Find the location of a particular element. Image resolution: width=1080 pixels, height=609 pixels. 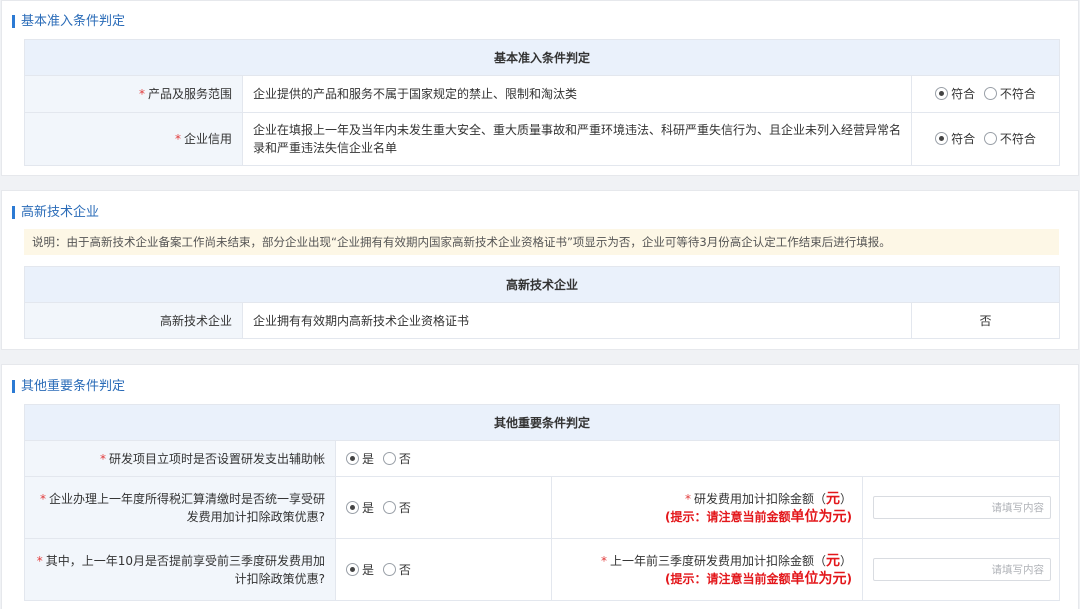

row-label-text: 企业信用 is located at coordinates (207, 139).